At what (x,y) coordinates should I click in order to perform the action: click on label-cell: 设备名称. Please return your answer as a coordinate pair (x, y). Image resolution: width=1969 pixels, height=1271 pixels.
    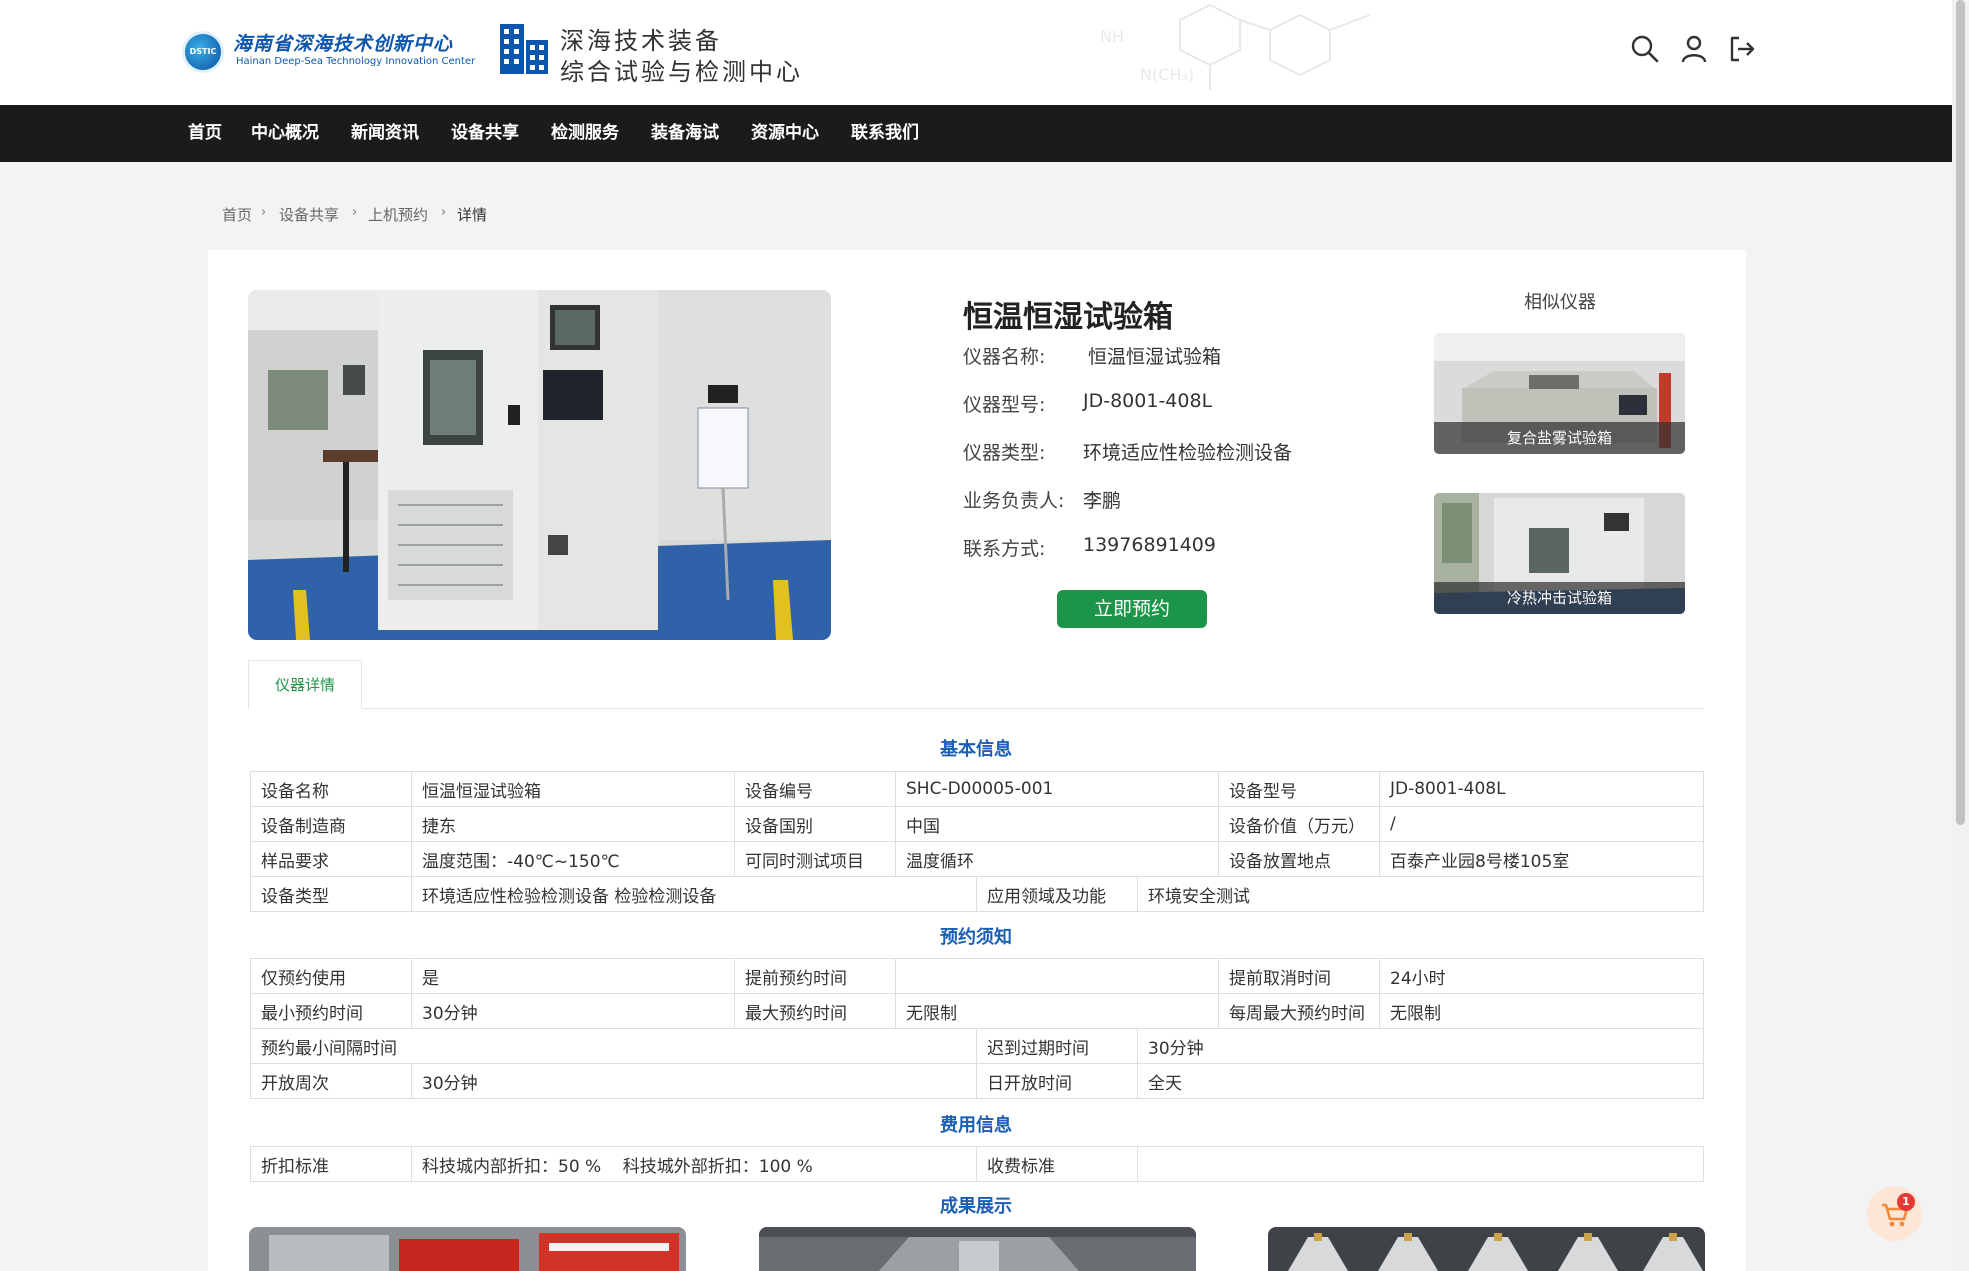
    Looking at the image, I should click on (331, 789).